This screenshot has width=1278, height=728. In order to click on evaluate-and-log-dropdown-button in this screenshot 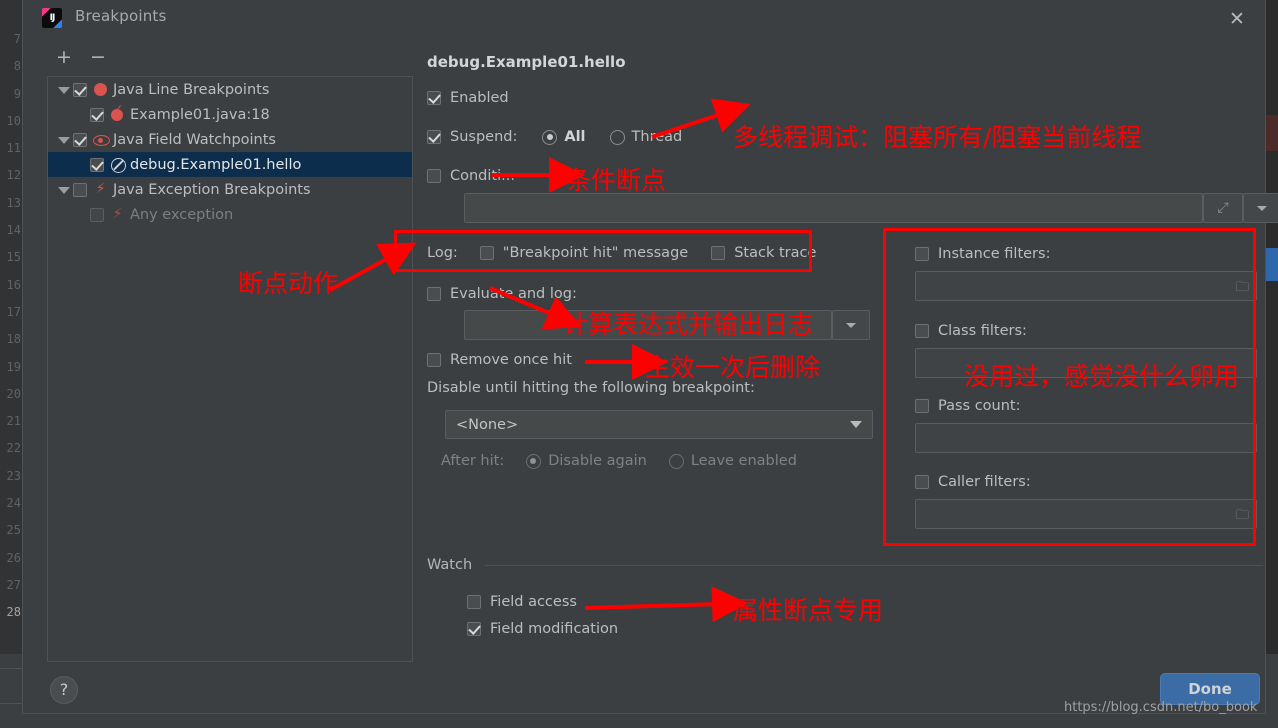, I will do `click(851, 325)`.